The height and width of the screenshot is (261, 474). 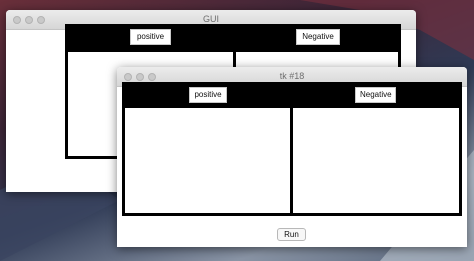 I want to click on tk-positive-button: positive, so click(x=208, y=95).